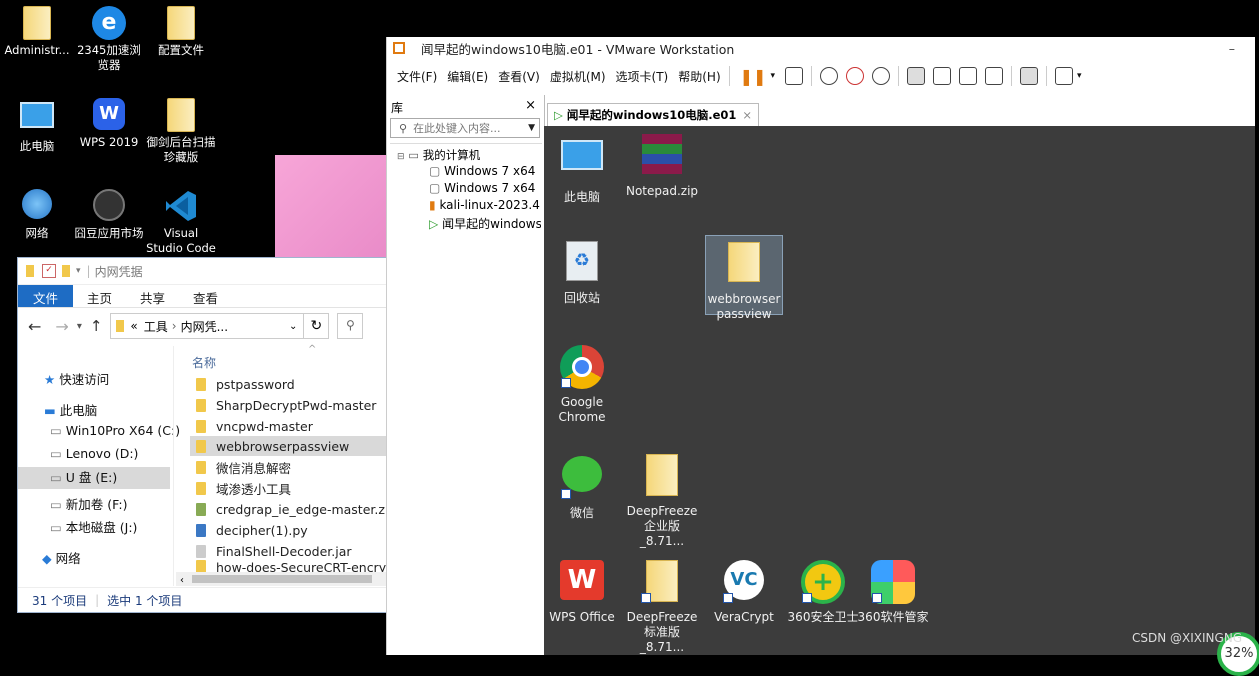 This screenshot has width=1259, height=676. What do you see at coordinates (915, 76) in the screenshot?
I see `show-library-icon` at bounding box center [915, 76].